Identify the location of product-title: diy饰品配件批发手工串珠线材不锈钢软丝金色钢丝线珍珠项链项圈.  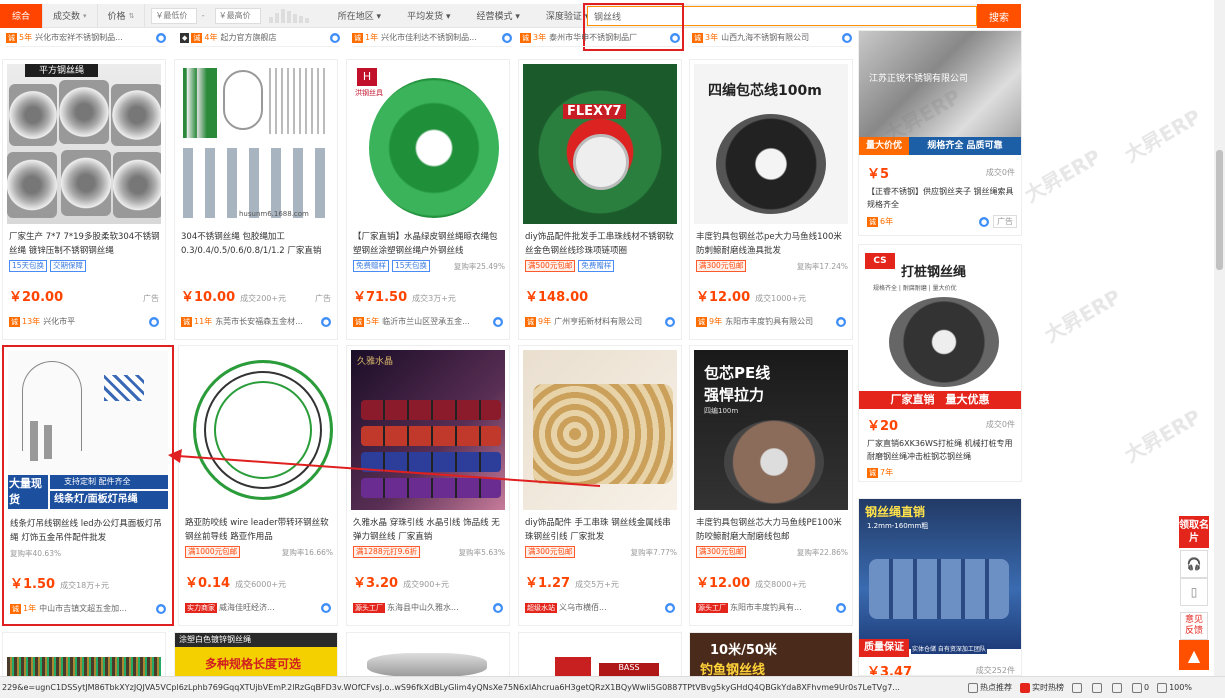
(601, 244).